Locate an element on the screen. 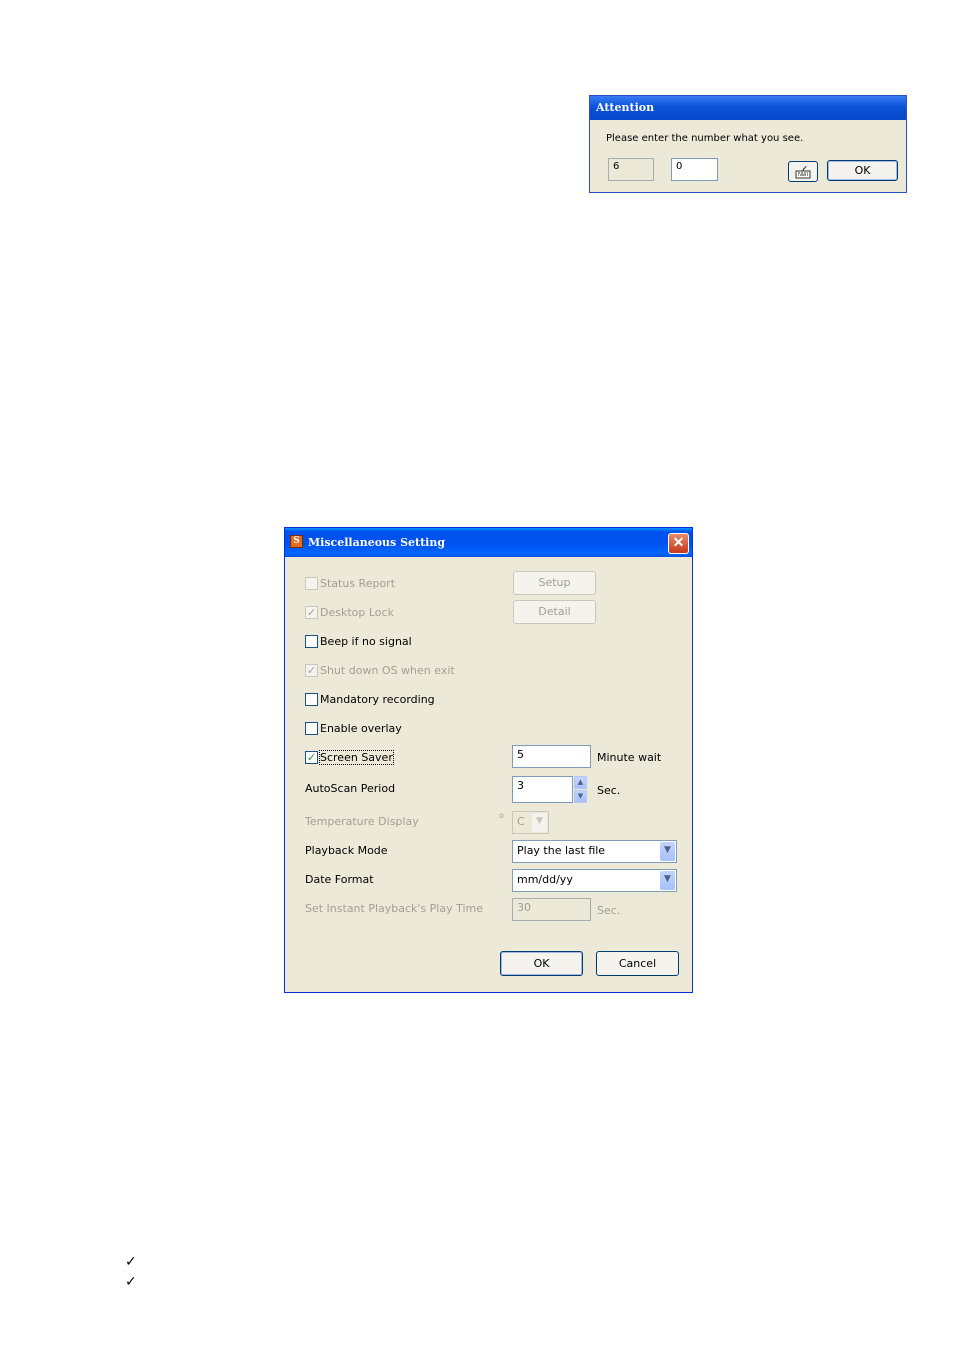  setup-button: Setup is located at coordinates (554, 583).